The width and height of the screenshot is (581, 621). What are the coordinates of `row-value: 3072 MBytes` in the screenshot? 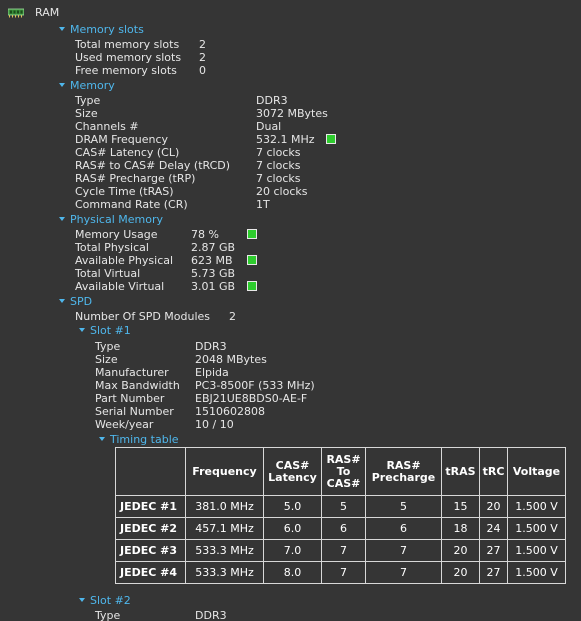 It's located at (292, 113).